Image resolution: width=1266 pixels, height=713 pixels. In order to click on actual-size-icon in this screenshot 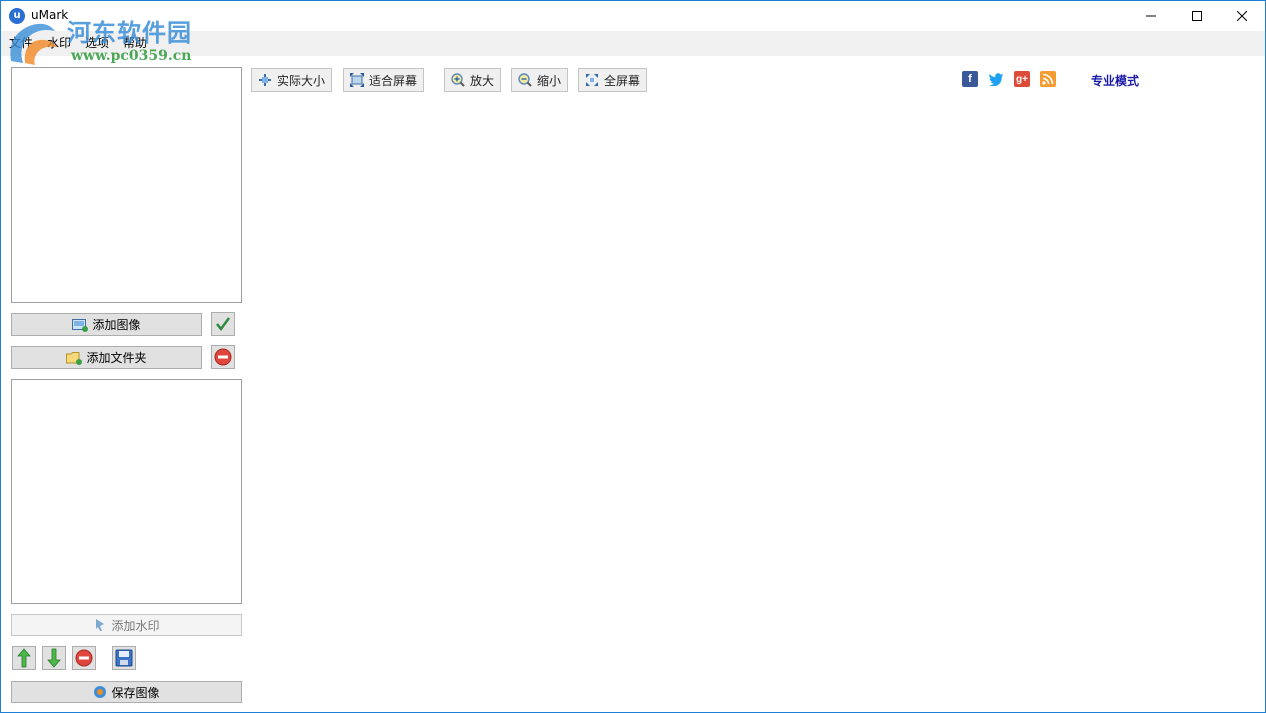, I will do `click(265, 80)`.